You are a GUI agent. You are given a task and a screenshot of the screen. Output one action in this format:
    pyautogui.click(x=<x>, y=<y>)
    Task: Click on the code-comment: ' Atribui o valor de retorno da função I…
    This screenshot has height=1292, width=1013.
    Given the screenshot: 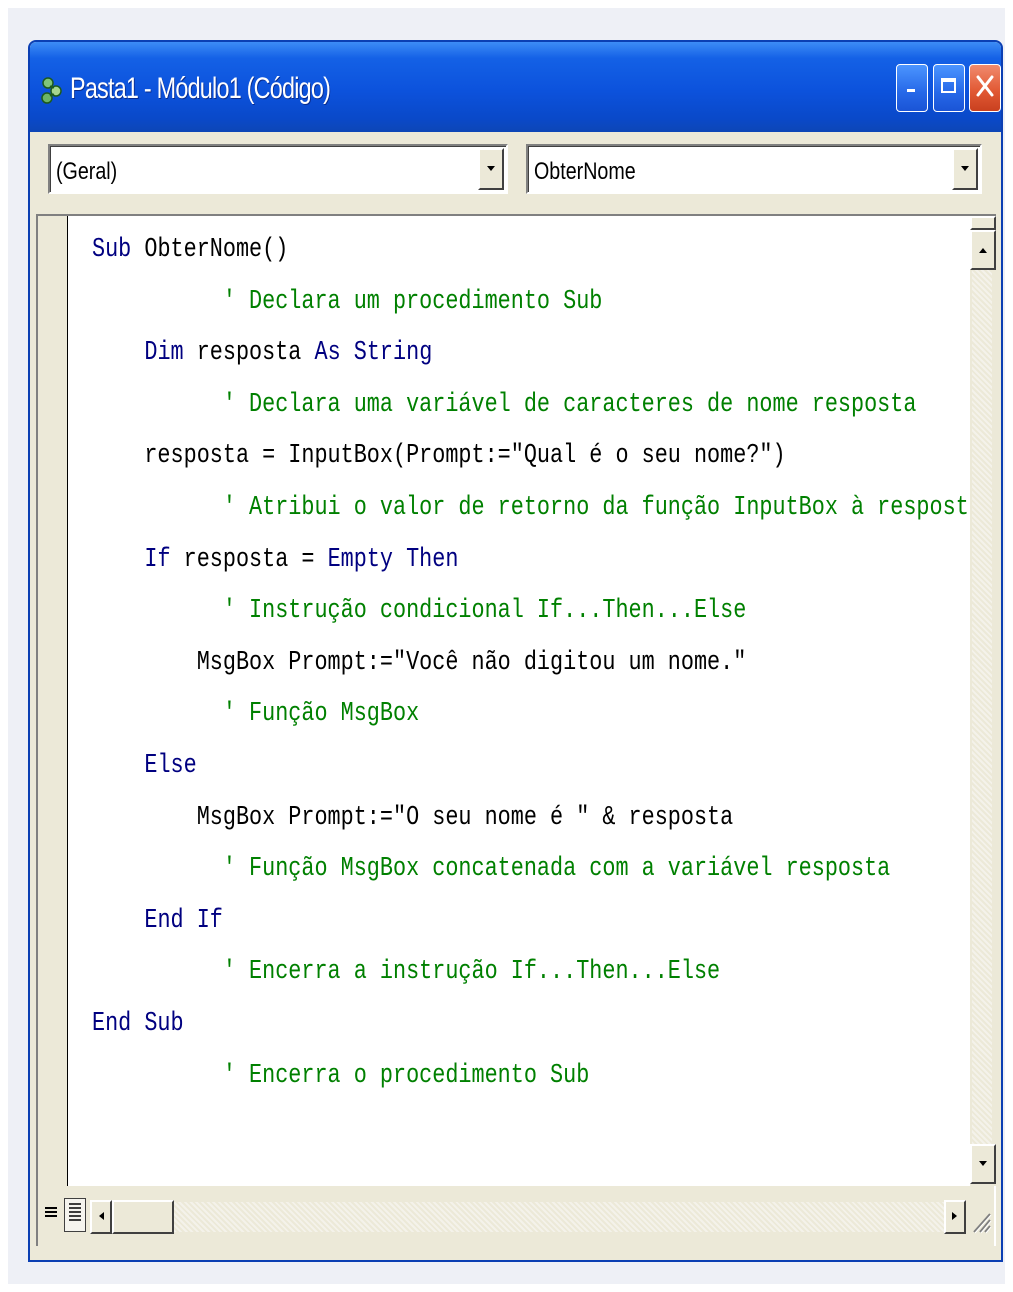 What is the action you would take?
    pyautogui.click(x=537, y=506)
    